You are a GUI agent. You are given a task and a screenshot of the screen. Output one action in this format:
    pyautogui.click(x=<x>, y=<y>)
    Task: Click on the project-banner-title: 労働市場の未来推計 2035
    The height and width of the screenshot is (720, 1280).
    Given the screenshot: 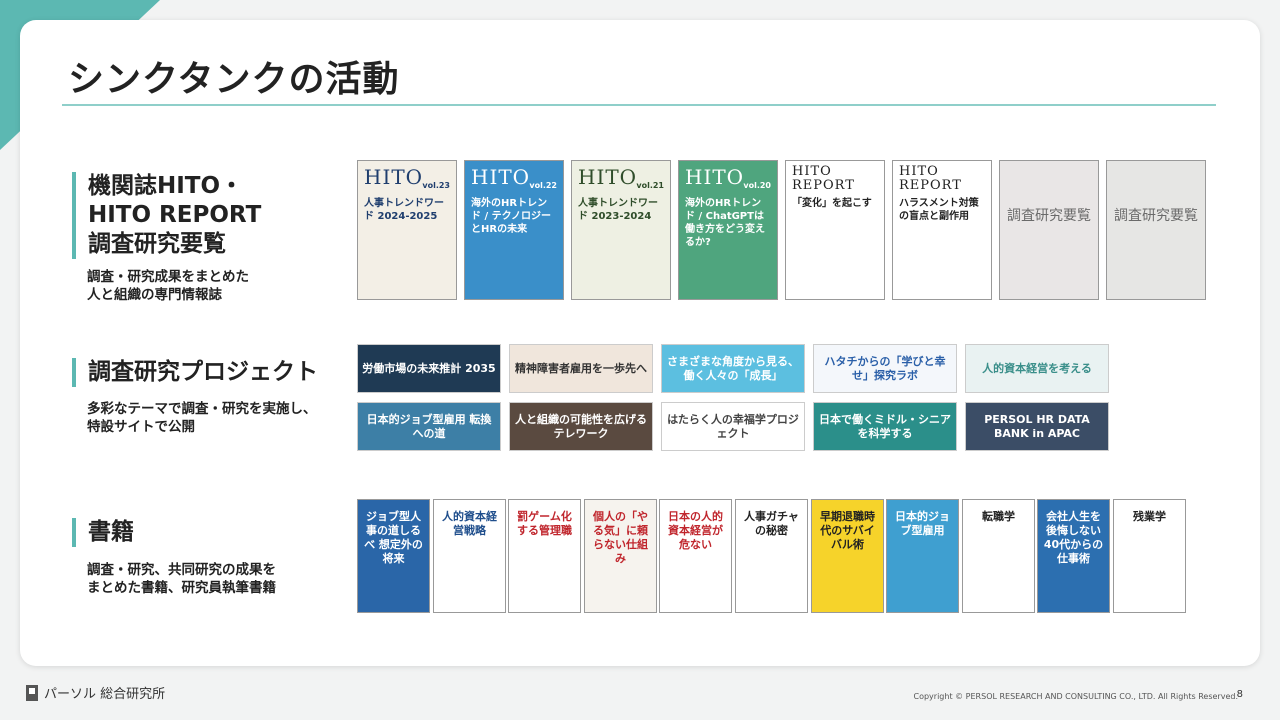 What is the action you would take?
    pyautogui.click(x=429, y=368)
    